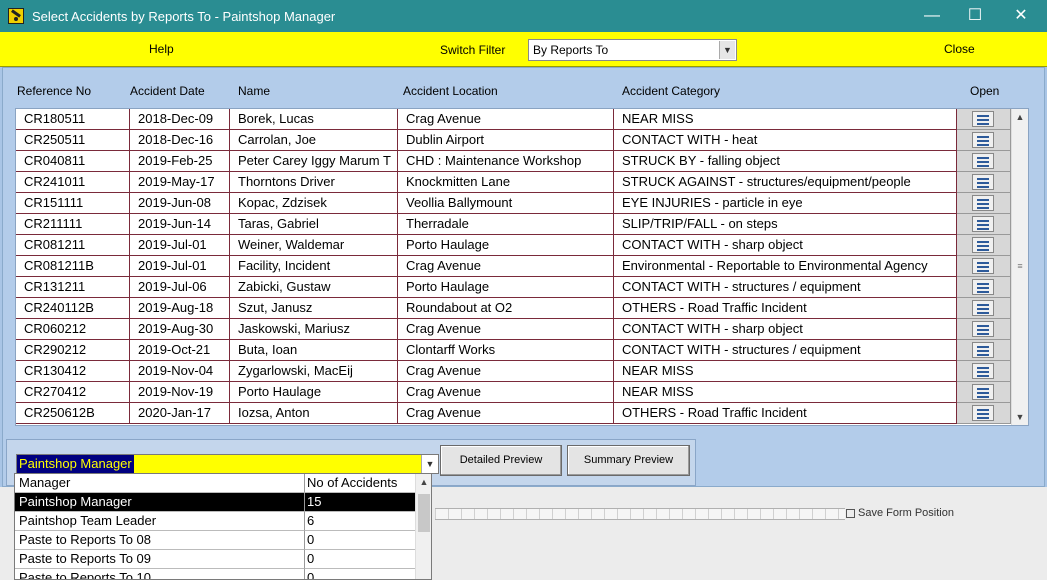  I want to click on cell-ref: CR130412, so click(73, 371).